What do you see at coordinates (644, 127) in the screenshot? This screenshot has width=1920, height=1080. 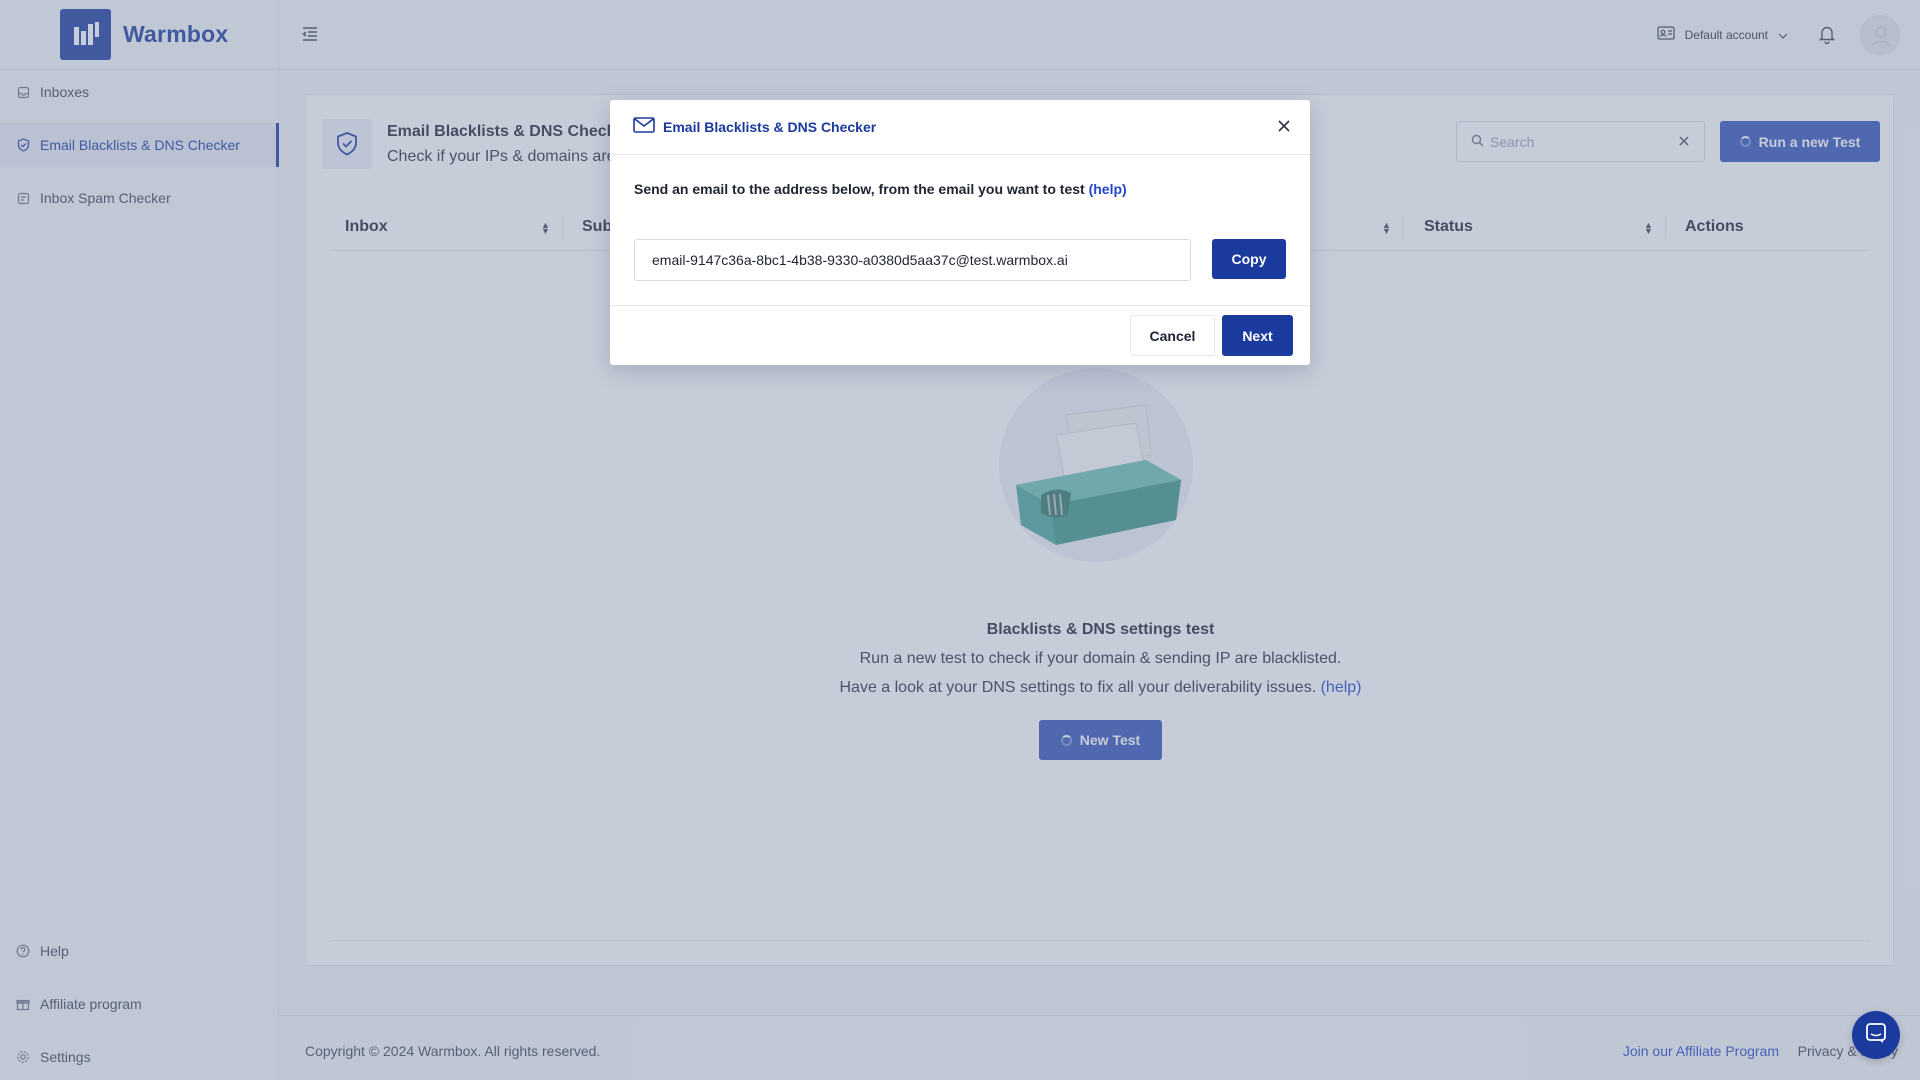 I see `envelope-icon` at bounding box center [644, 127].